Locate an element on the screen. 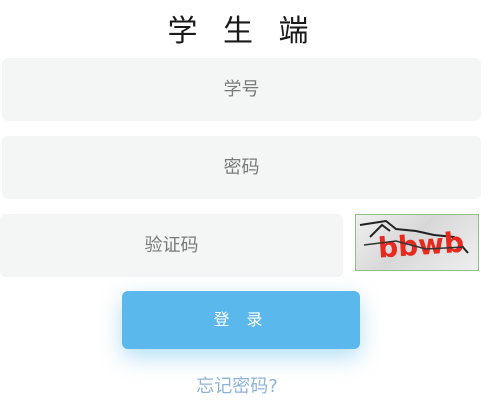 The image size is (489, 414). captcha-graphic: bbwb is located at coordinates (414, 242).